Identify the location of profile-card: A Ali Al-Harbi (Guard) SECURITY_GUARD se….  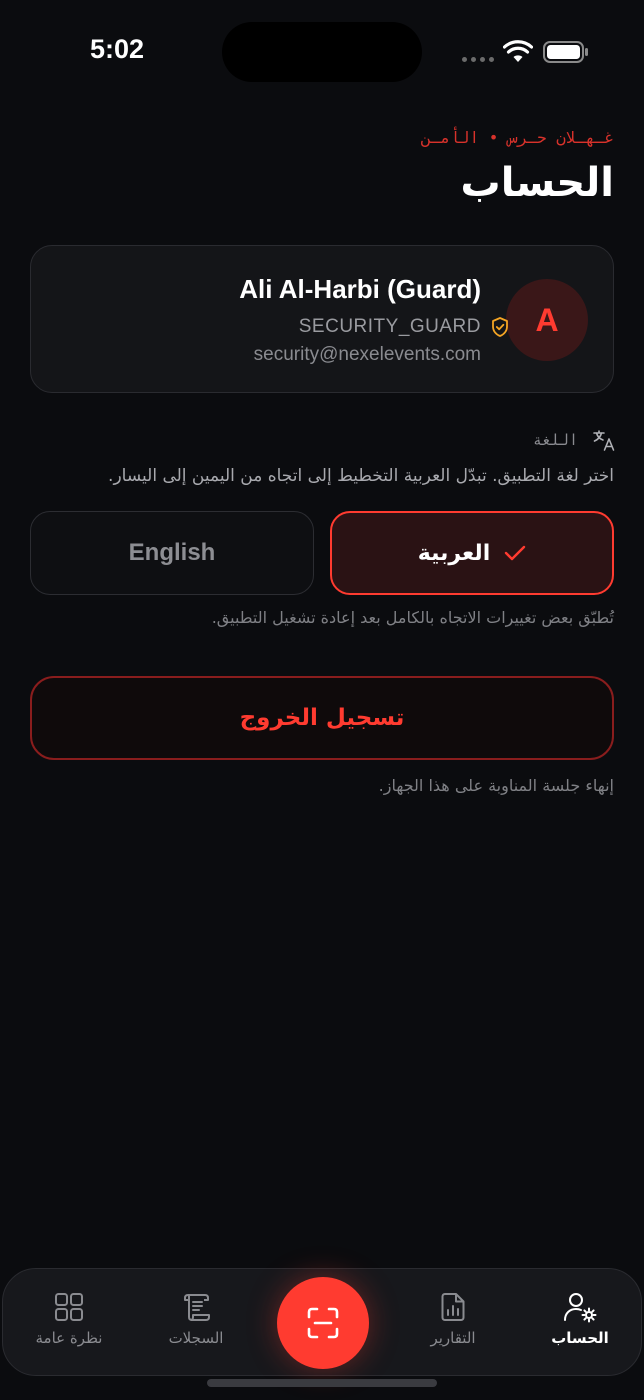
(322, 319).